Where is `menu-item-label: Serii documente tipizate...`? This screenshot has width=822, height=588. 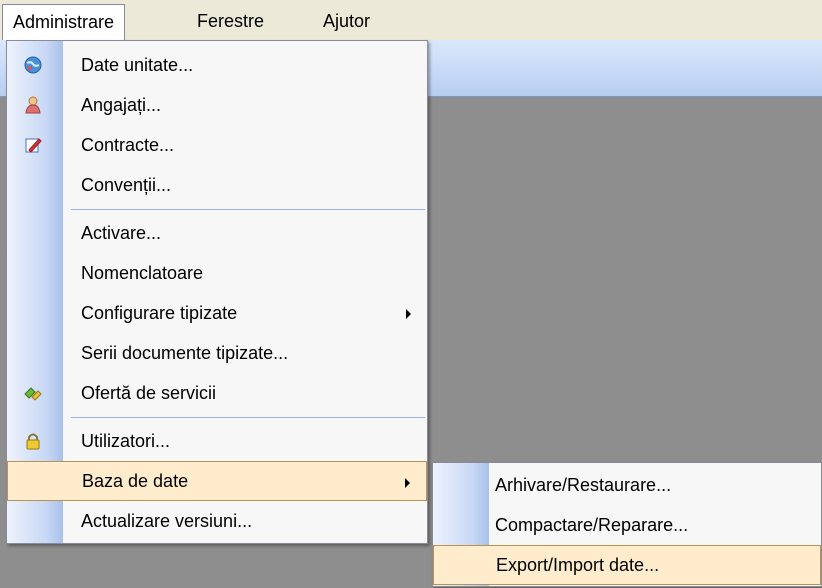 menu-item-label: Serii documente tipizate... is located at coordinates (185, 353).